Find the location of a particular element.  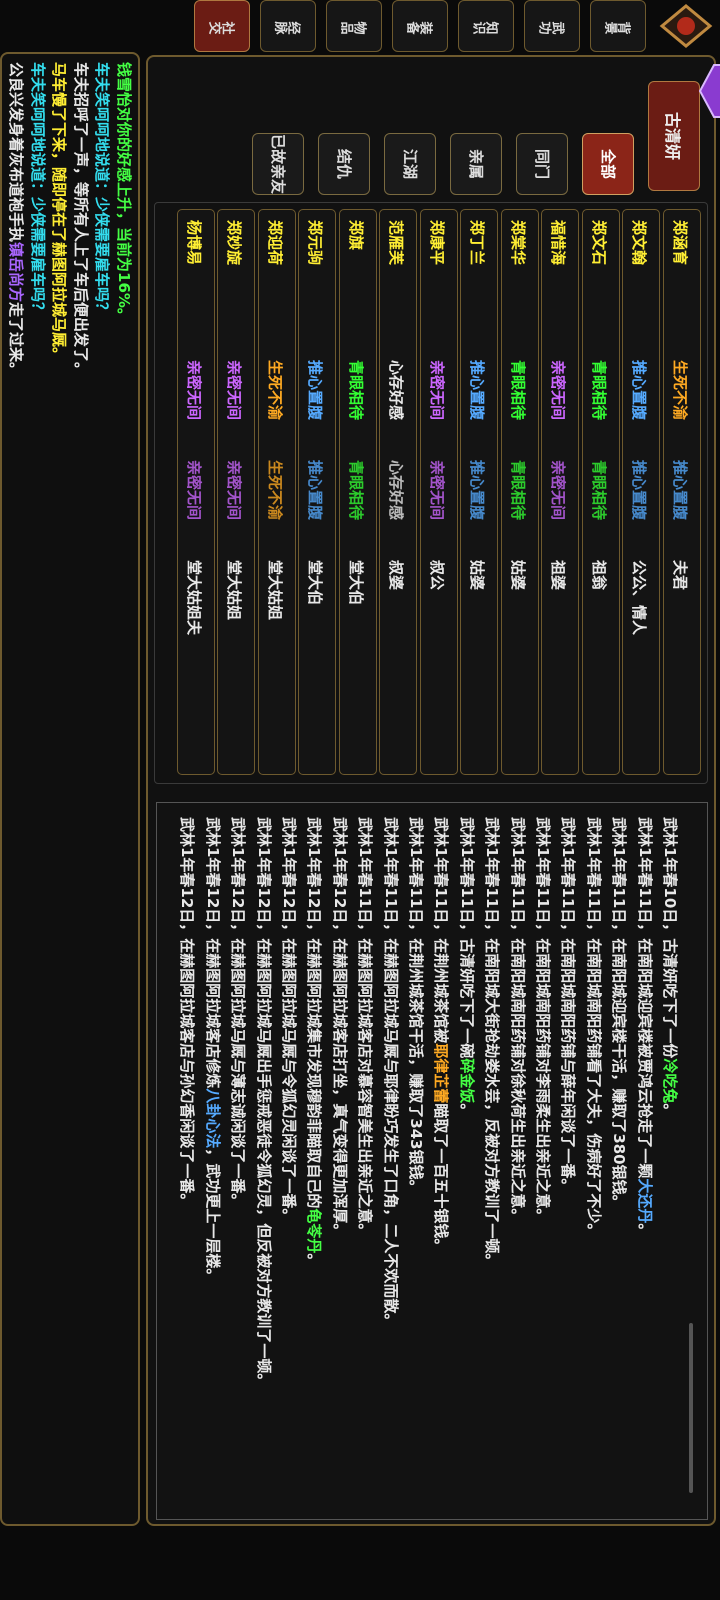

story-segment: 钱雪怡对你的好感上升，当前为16%。 is located at coordinates (124, 192).